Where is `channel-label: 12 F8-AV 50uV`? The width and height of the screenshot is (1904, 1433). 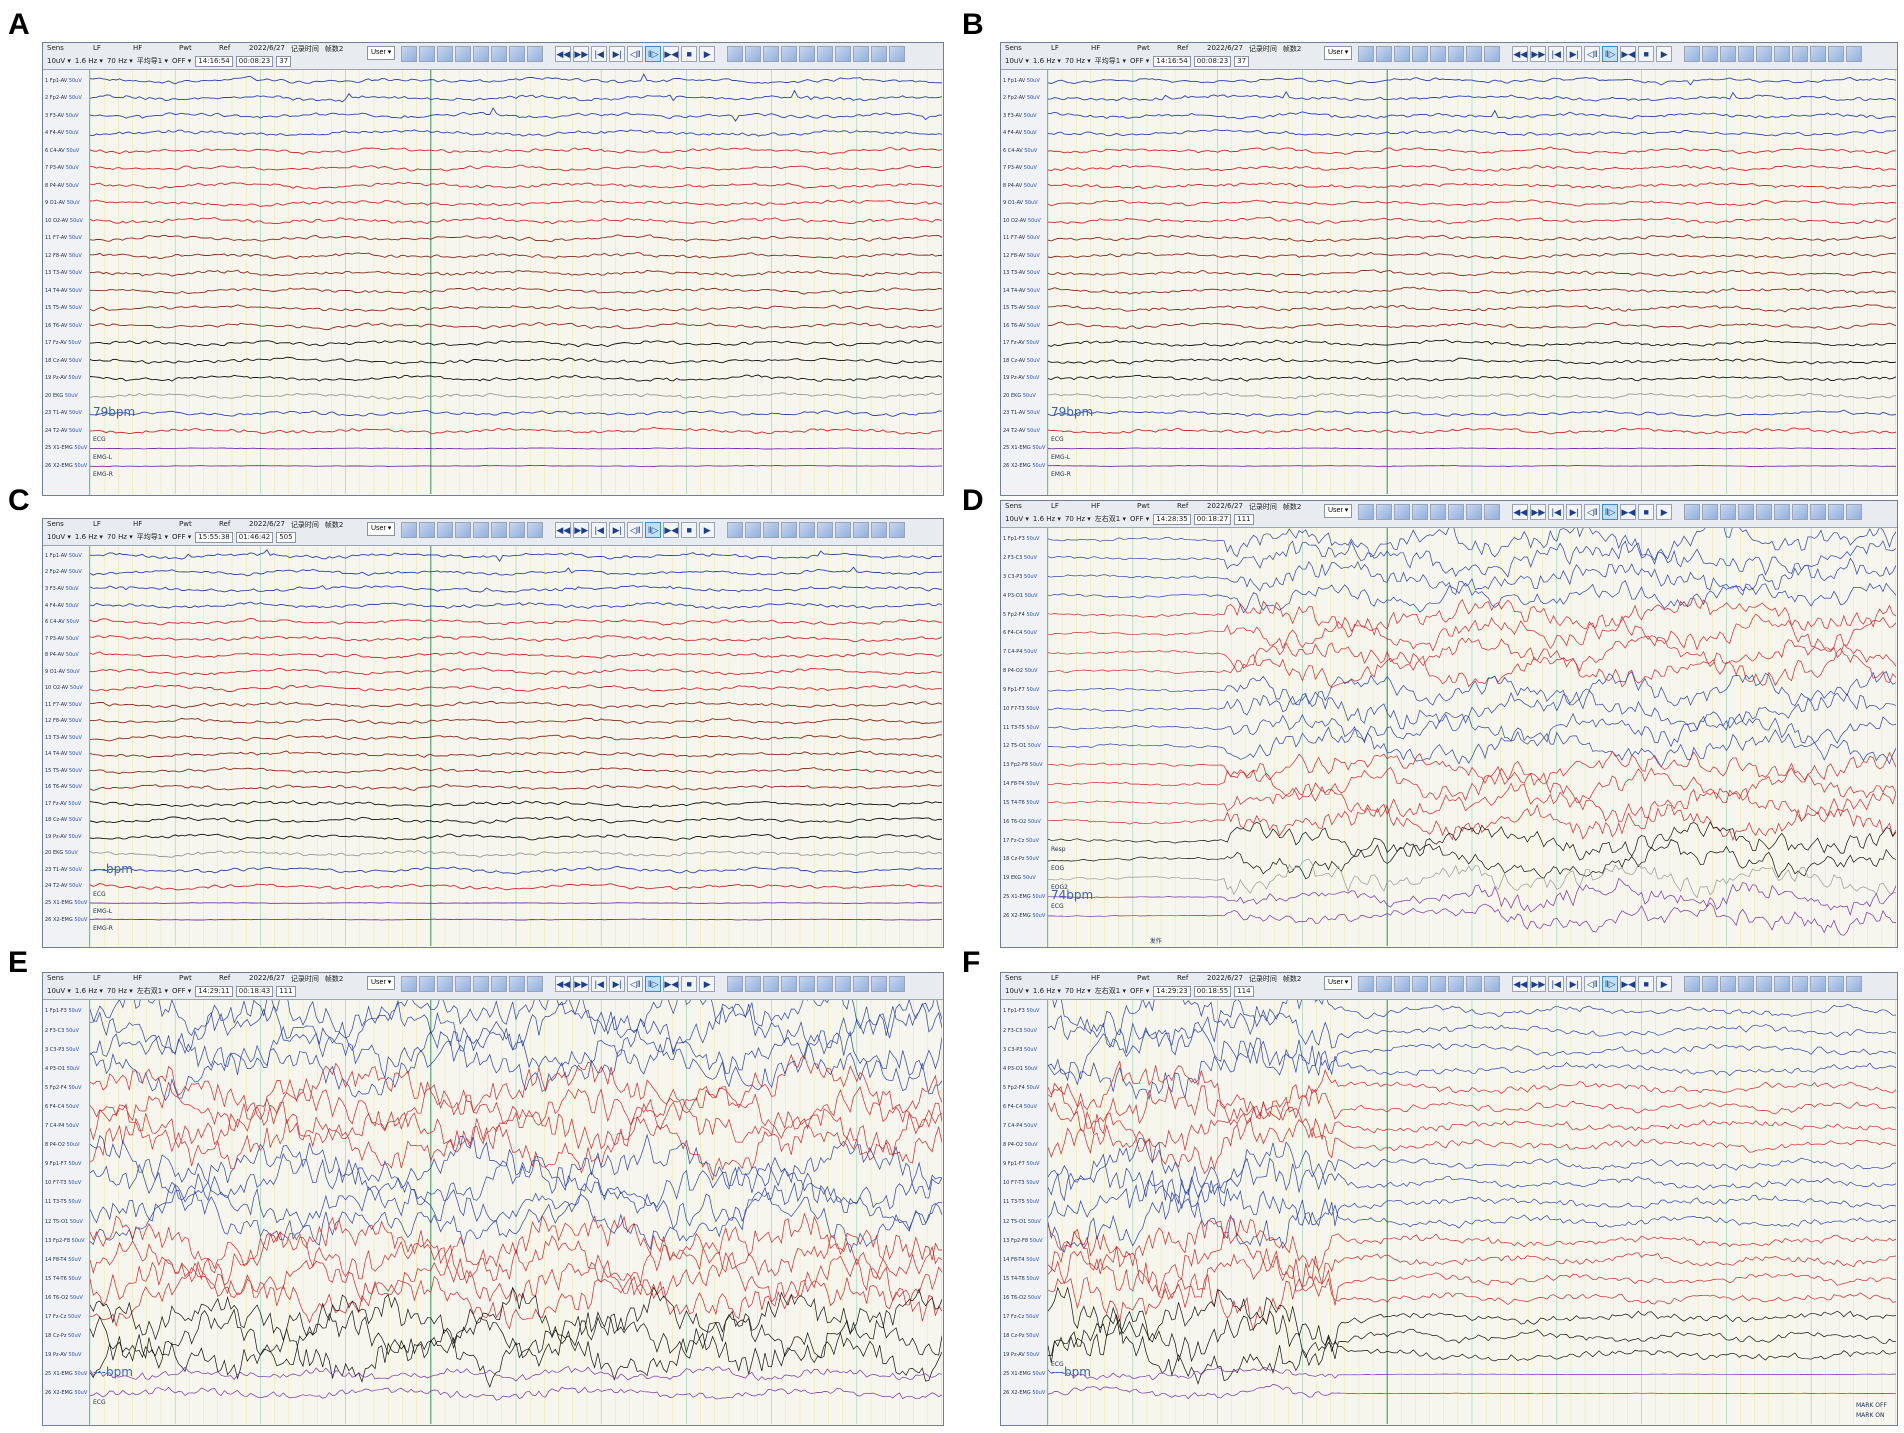
channel-label: 12 F8-AV 50uV is located at coordinates (63, 256).